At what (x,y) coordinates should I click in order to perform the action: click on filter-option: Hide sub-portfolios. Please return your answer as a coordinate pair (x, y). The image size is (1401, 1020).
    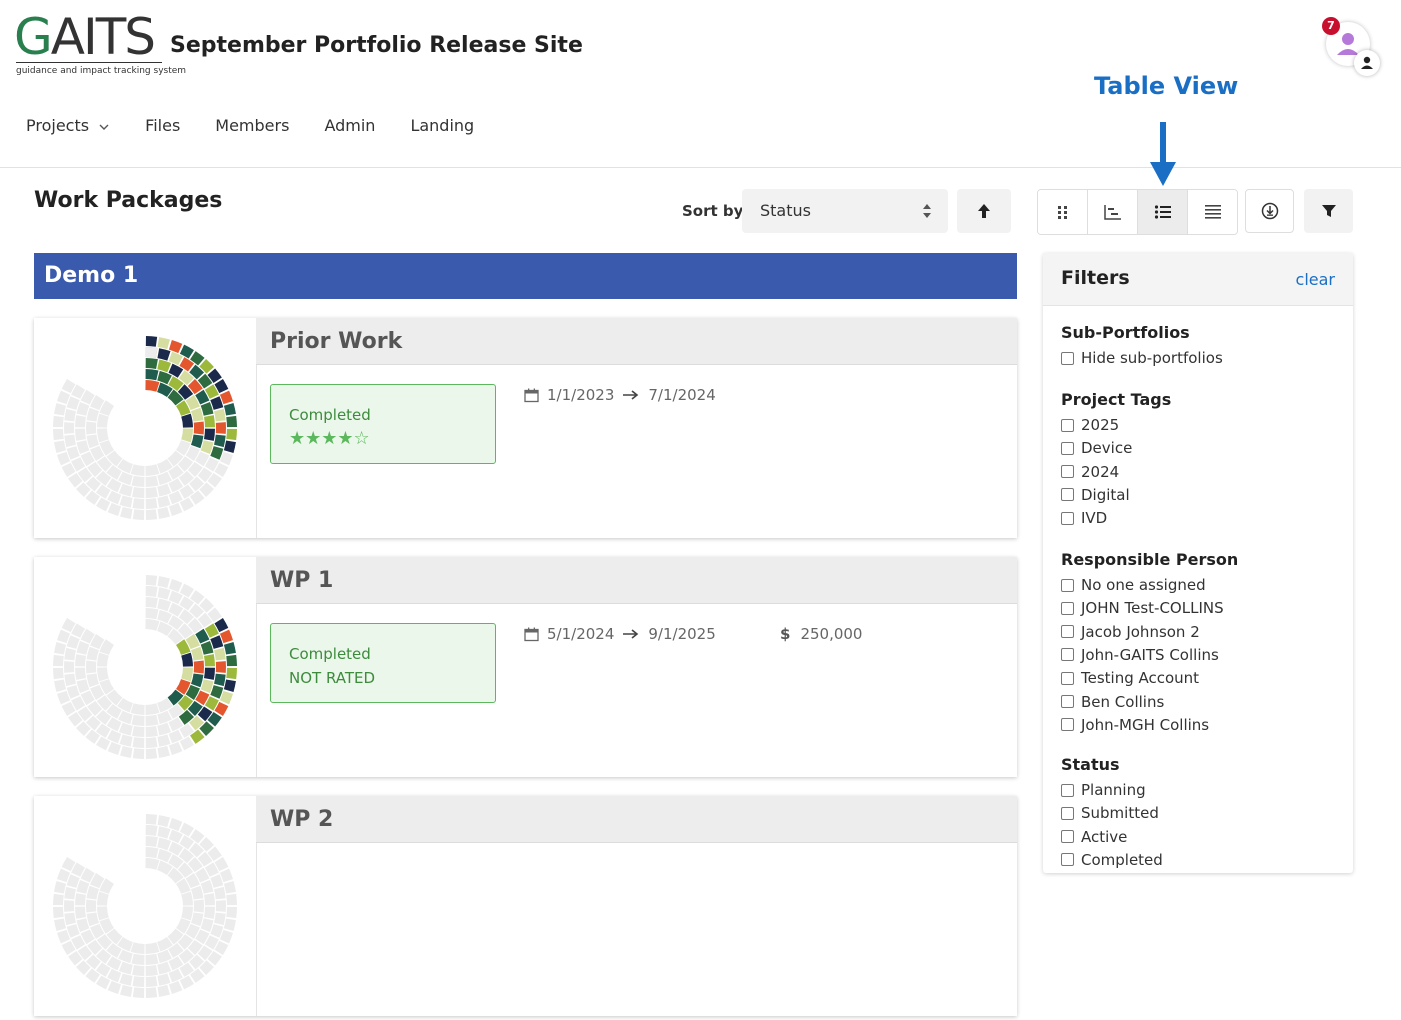
    Looking at the image, I should click on (1142, 358).